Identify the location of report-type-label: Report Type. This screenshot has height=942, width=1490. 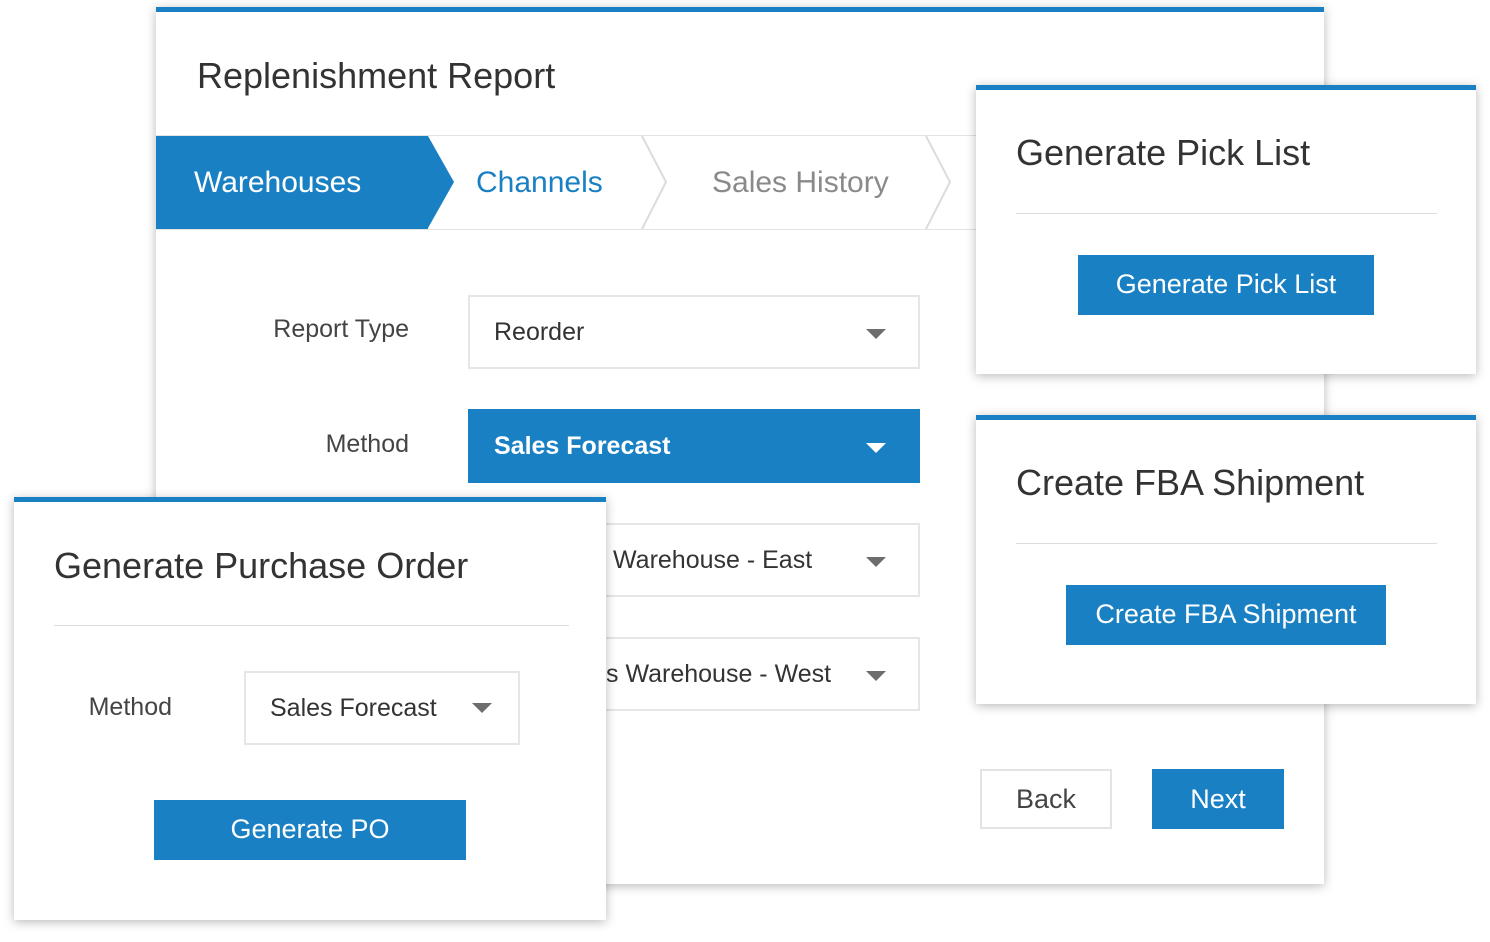
(341, 329).